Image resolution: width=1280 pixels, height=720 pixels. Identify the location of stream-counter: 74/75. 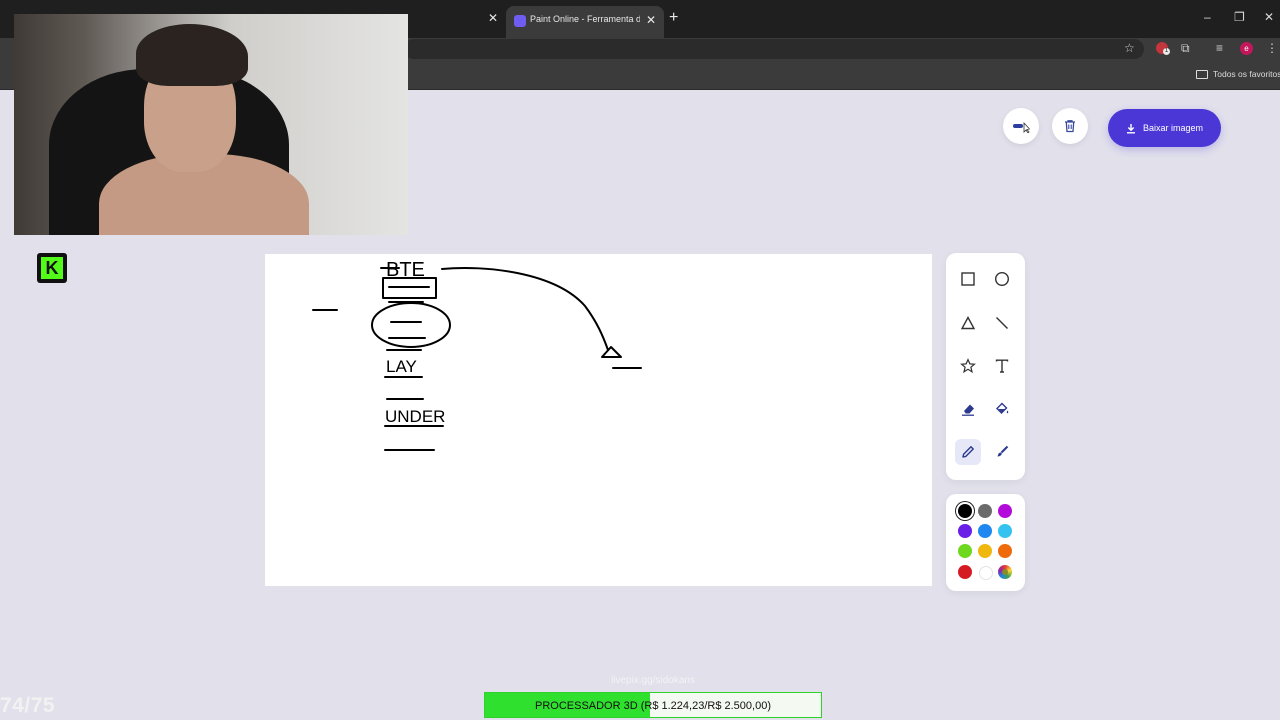
(28, 705).